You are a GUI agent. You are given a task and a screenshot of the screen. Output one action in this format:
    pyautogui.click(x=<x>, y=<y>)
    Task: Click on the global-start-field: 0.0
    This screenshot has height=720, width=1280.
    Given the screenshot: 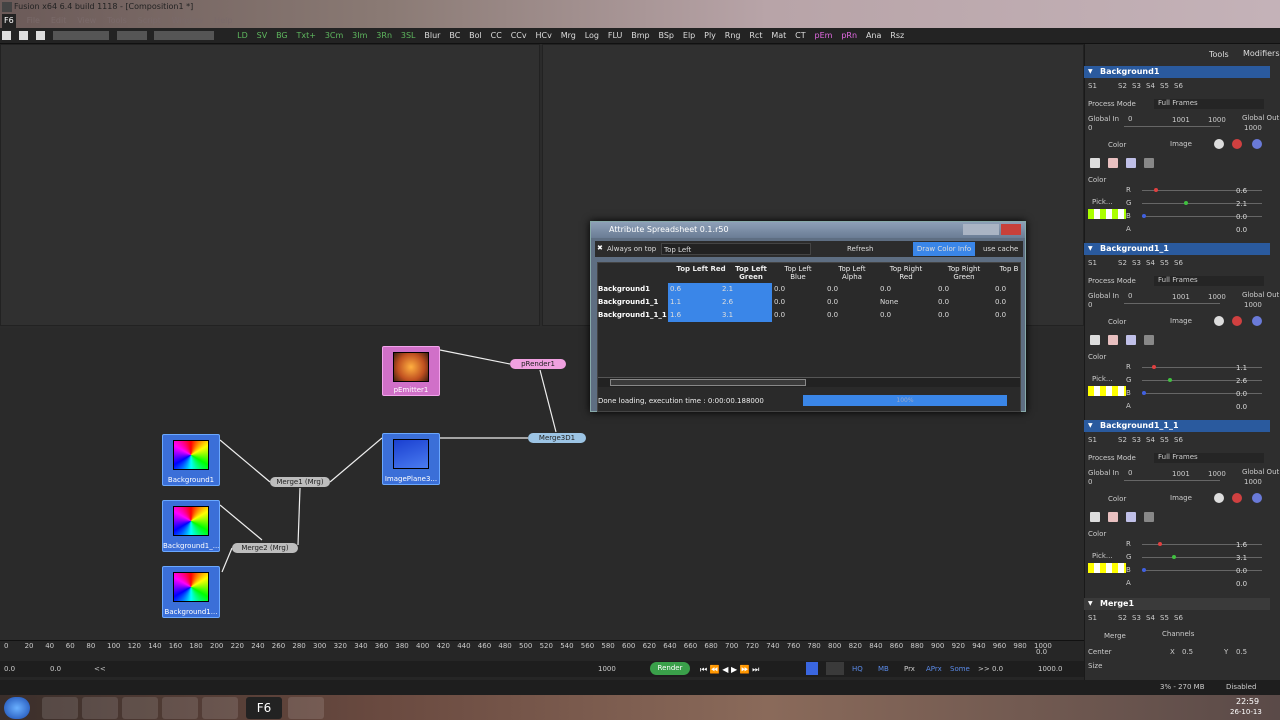 What is the action you would take?
    pyautogui.click(x=55, y=669)
    